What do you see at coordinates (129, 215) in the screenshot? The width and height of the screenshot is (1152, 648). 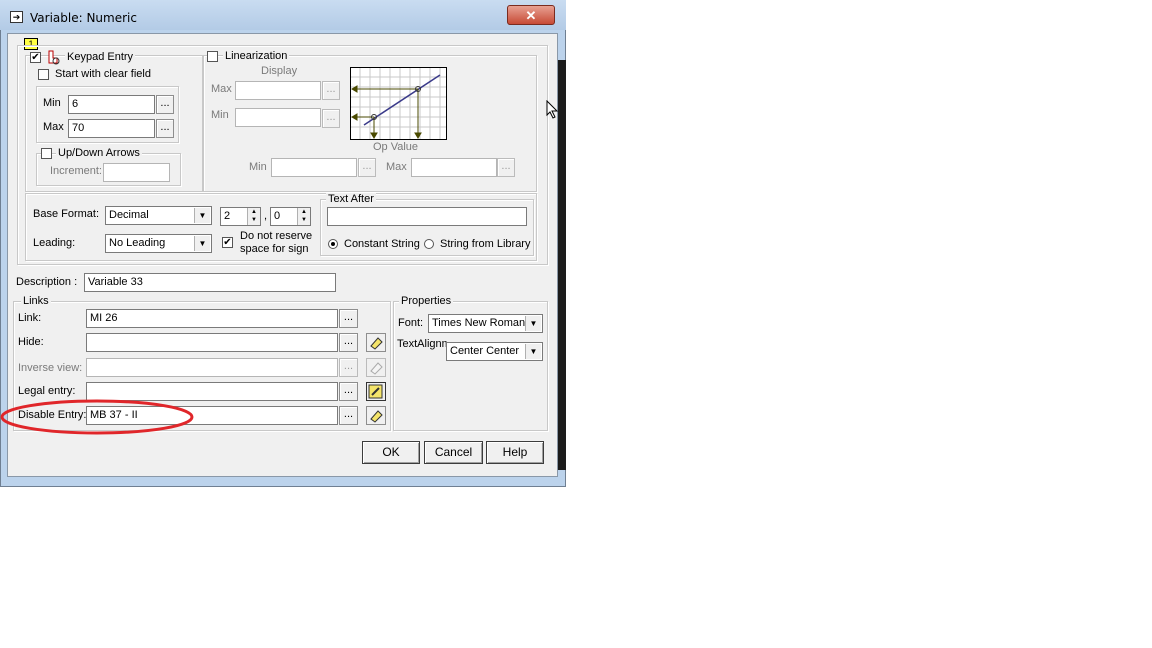 I see `base-format-value: Decimal` at bounding box center [129, 215].